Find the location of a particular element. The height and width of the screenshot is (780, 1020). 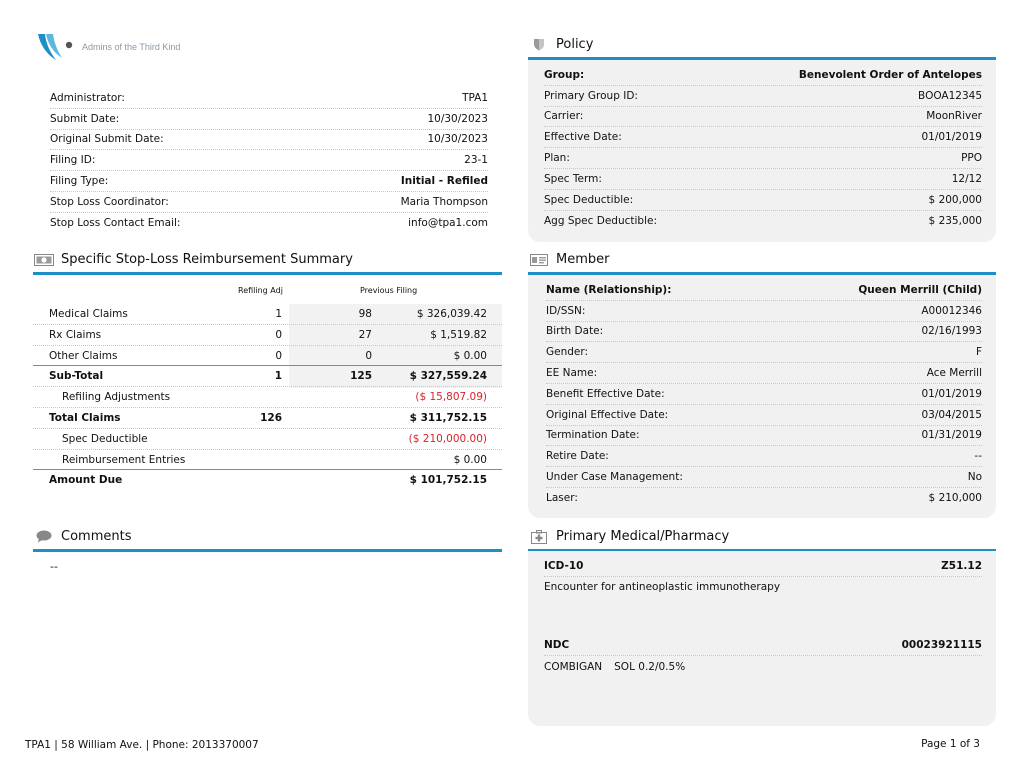

filing-label: Original Submit Date: is located at coordinates (107, 139).